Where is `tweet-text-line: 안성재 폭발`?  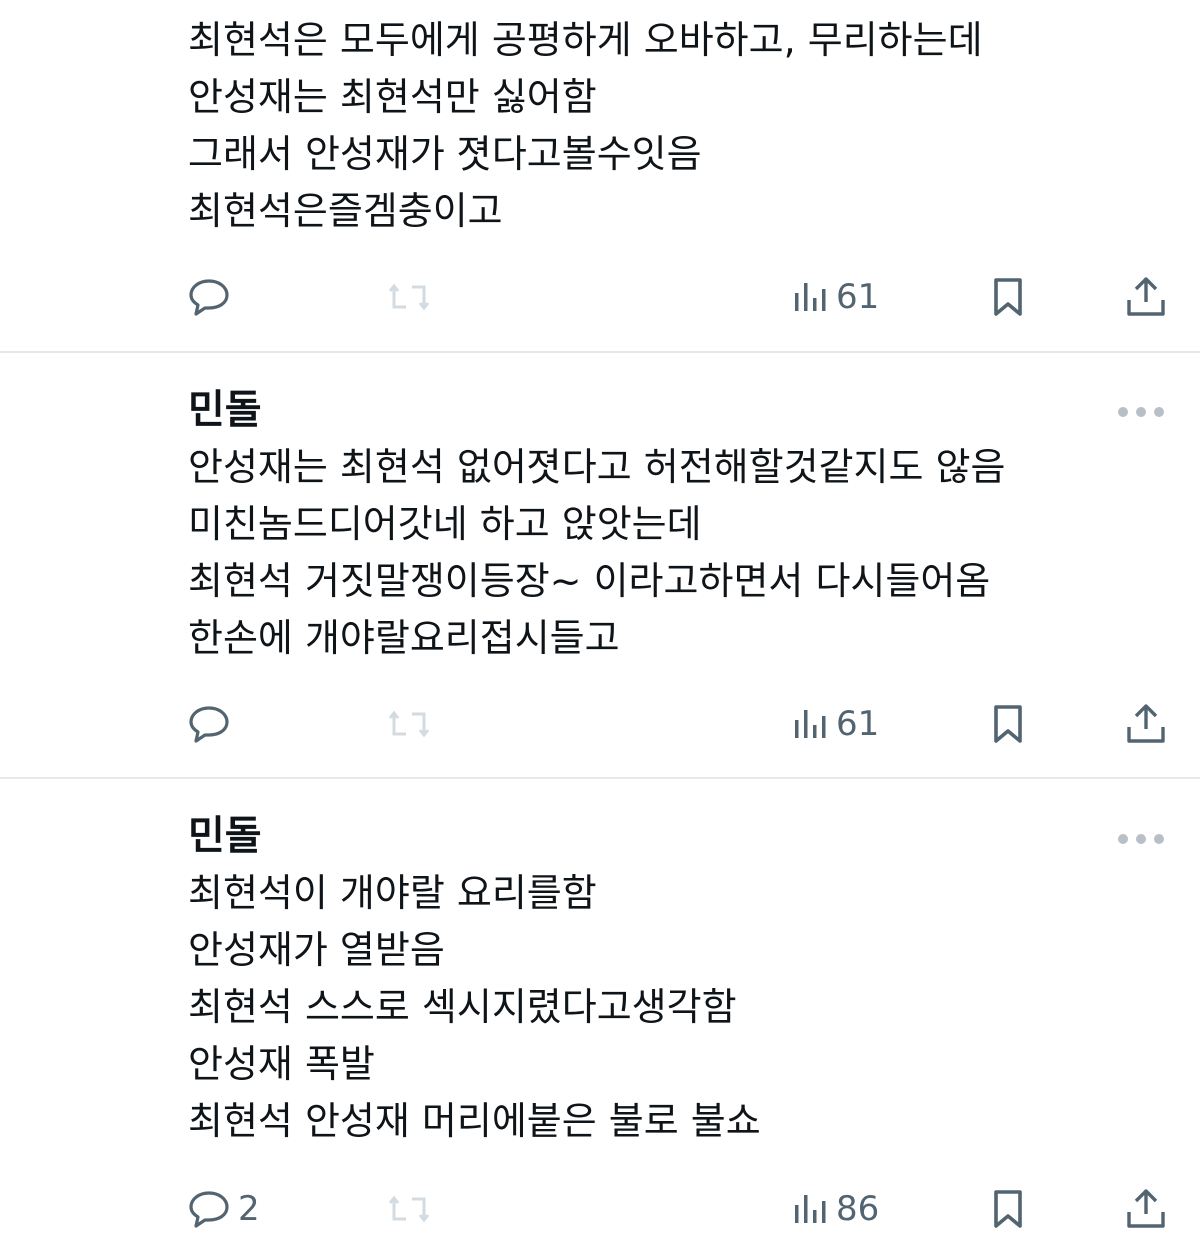 tweet-text-line: 안성재 폭발 is located at coordinates (281, 1064).